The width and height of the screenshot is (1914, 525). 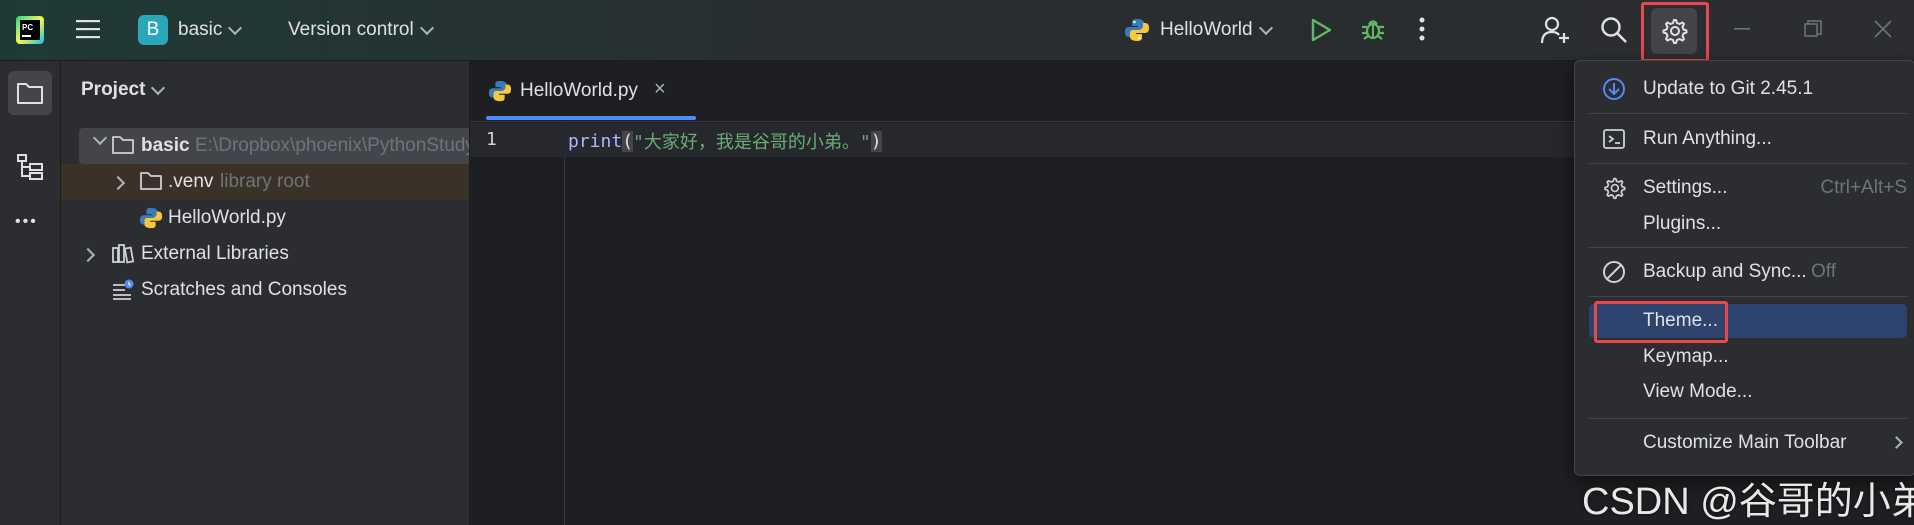 I want to click on project-view-selector: Project, so click(x=123, y=90).